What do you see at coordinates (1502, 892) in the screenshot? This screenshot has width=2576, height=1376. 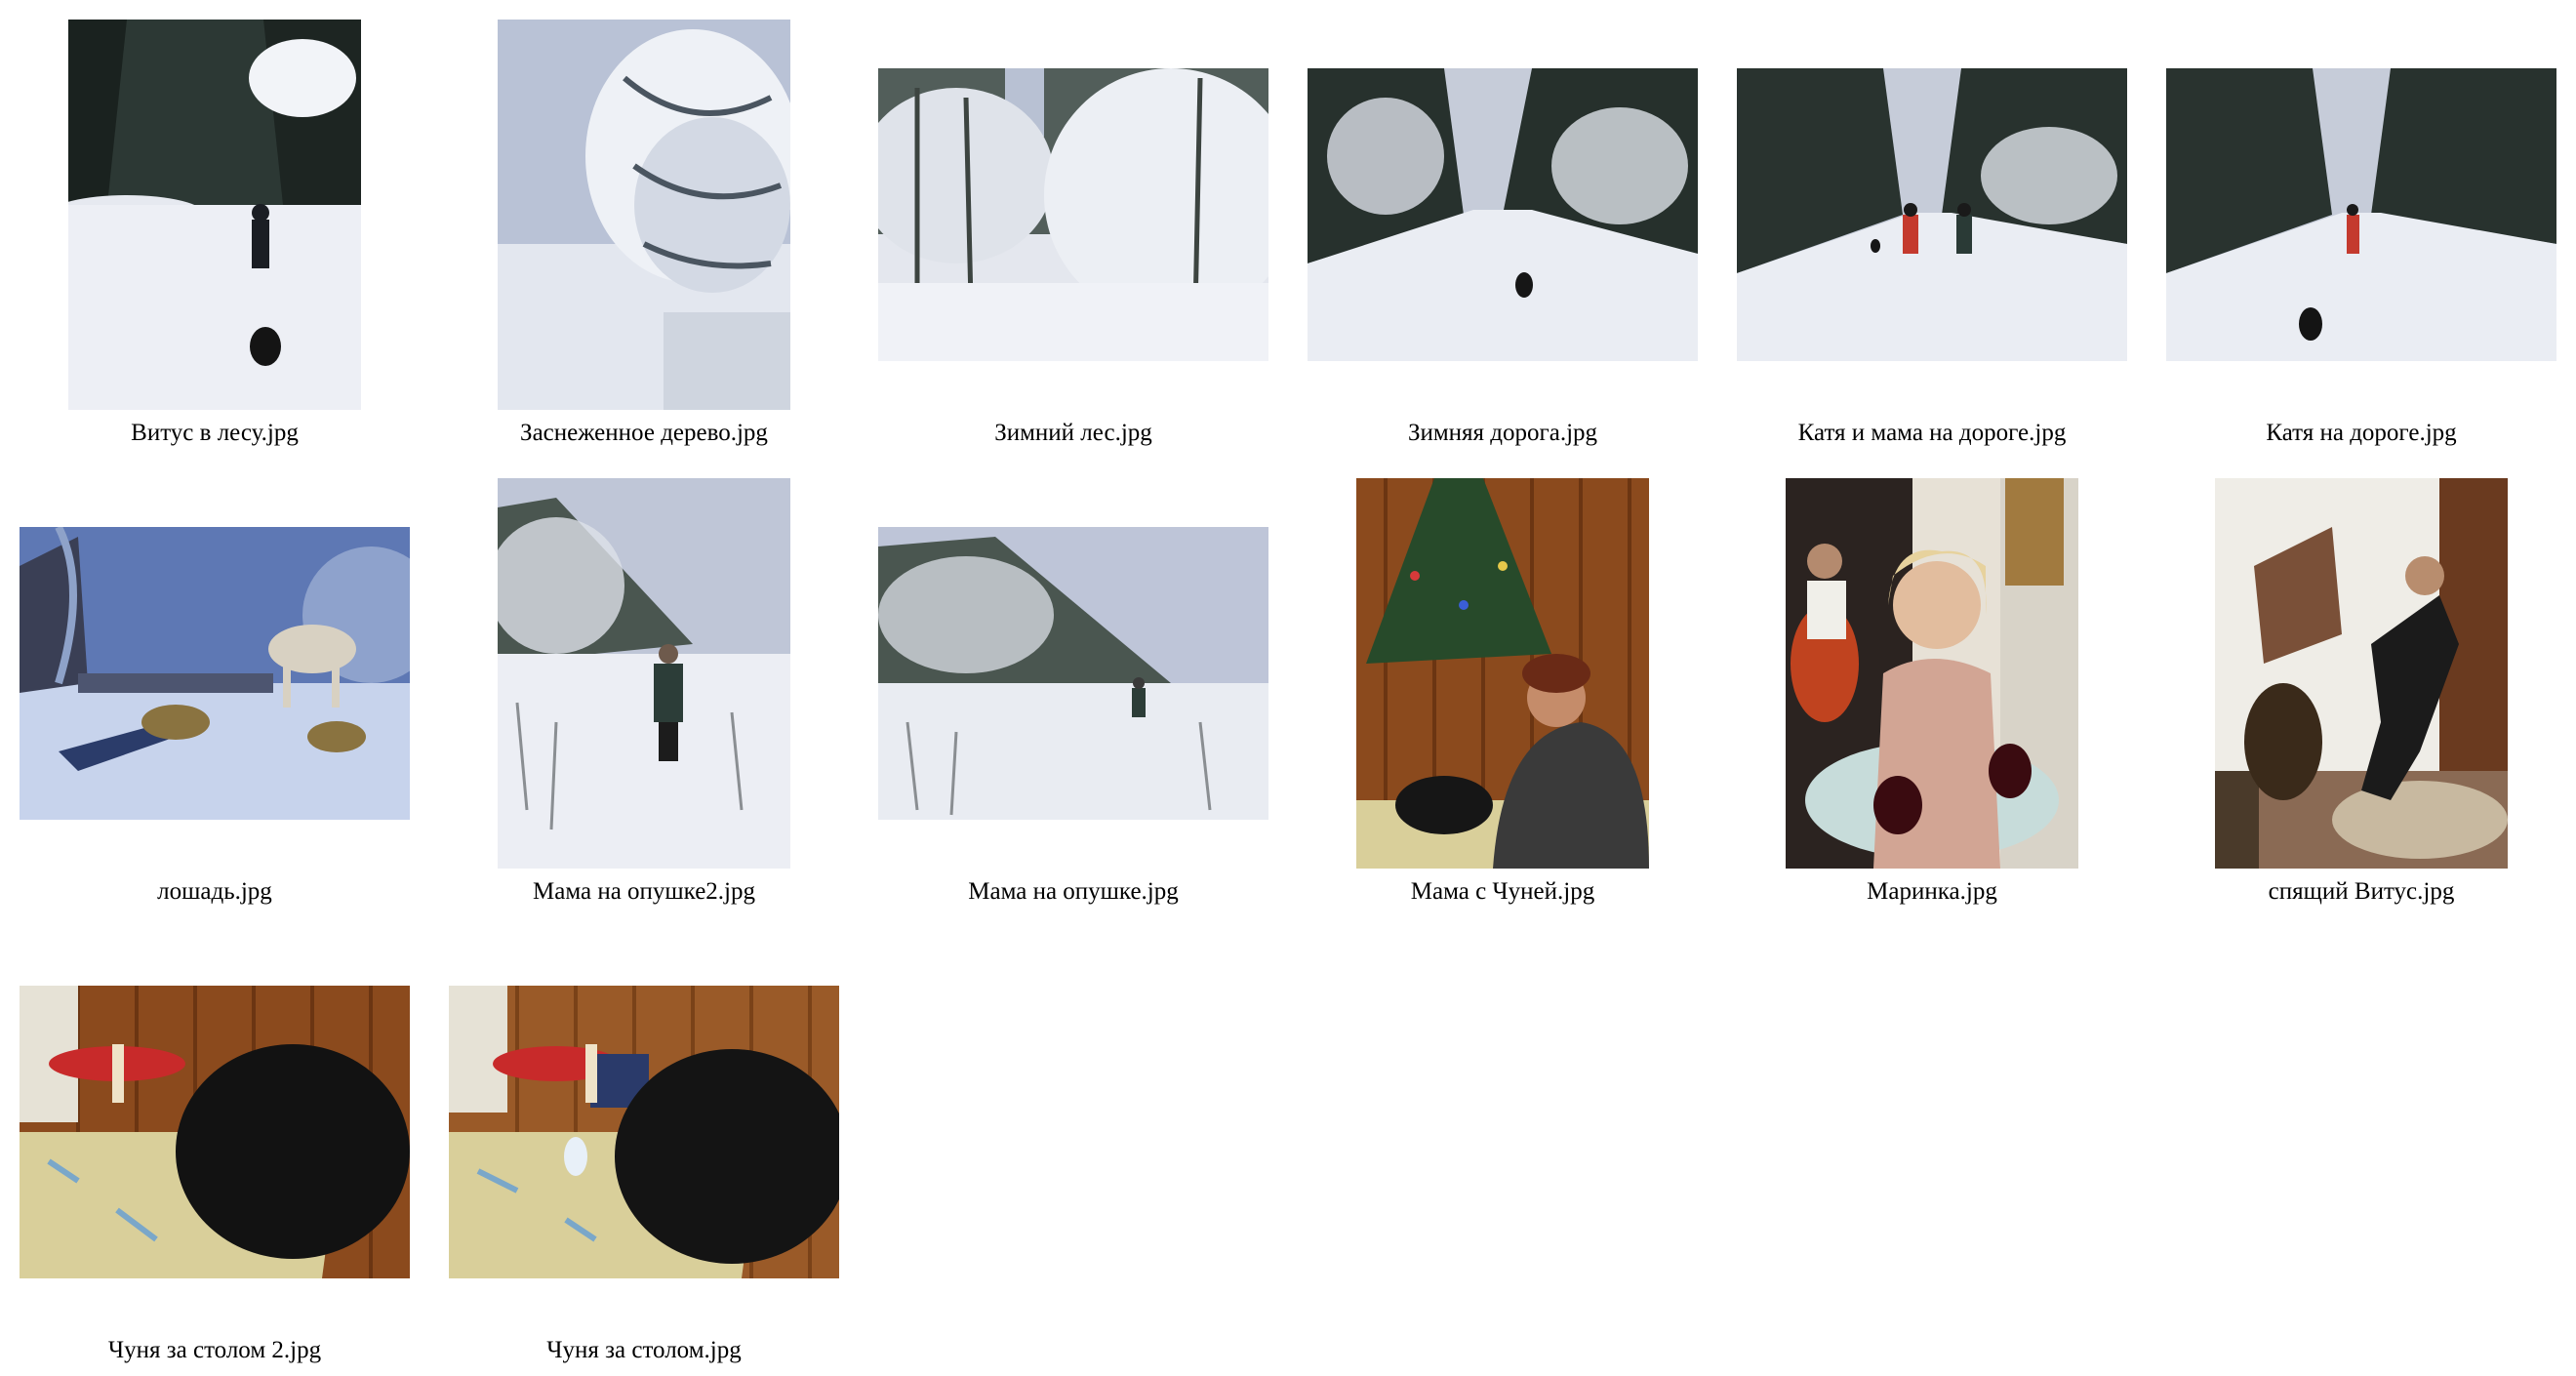 I see `photo-caption: Мама с Чуней.jpg` at bounding box center [1502, 892].